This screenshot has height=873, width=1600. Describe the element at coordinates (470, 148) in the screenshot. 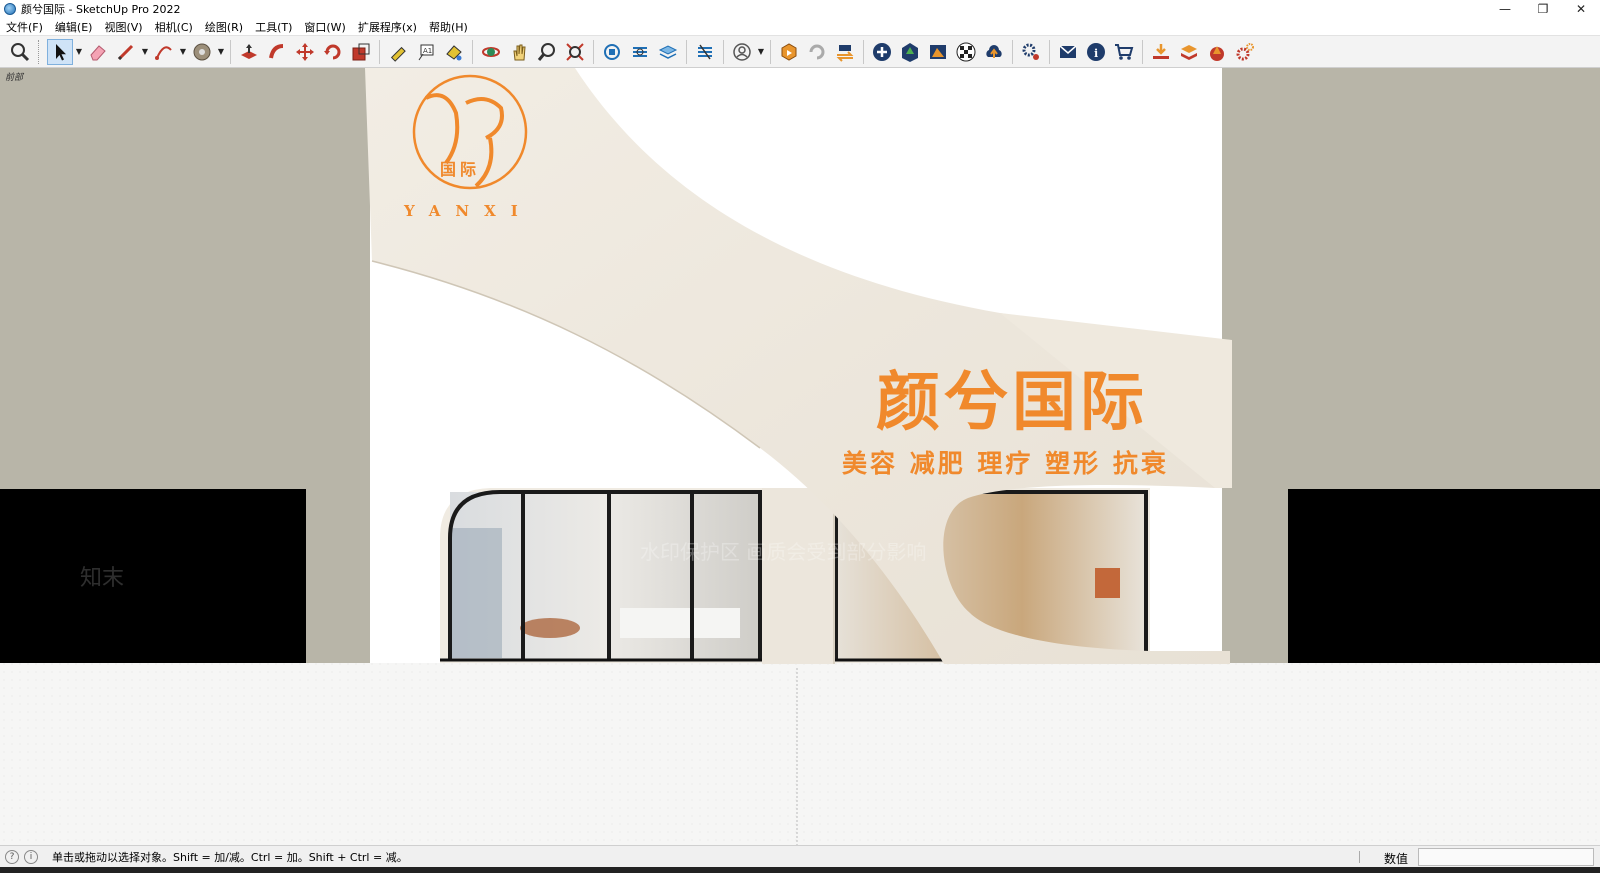

I see `brand-logo: 颜兮 国际 YANXI` at that location.